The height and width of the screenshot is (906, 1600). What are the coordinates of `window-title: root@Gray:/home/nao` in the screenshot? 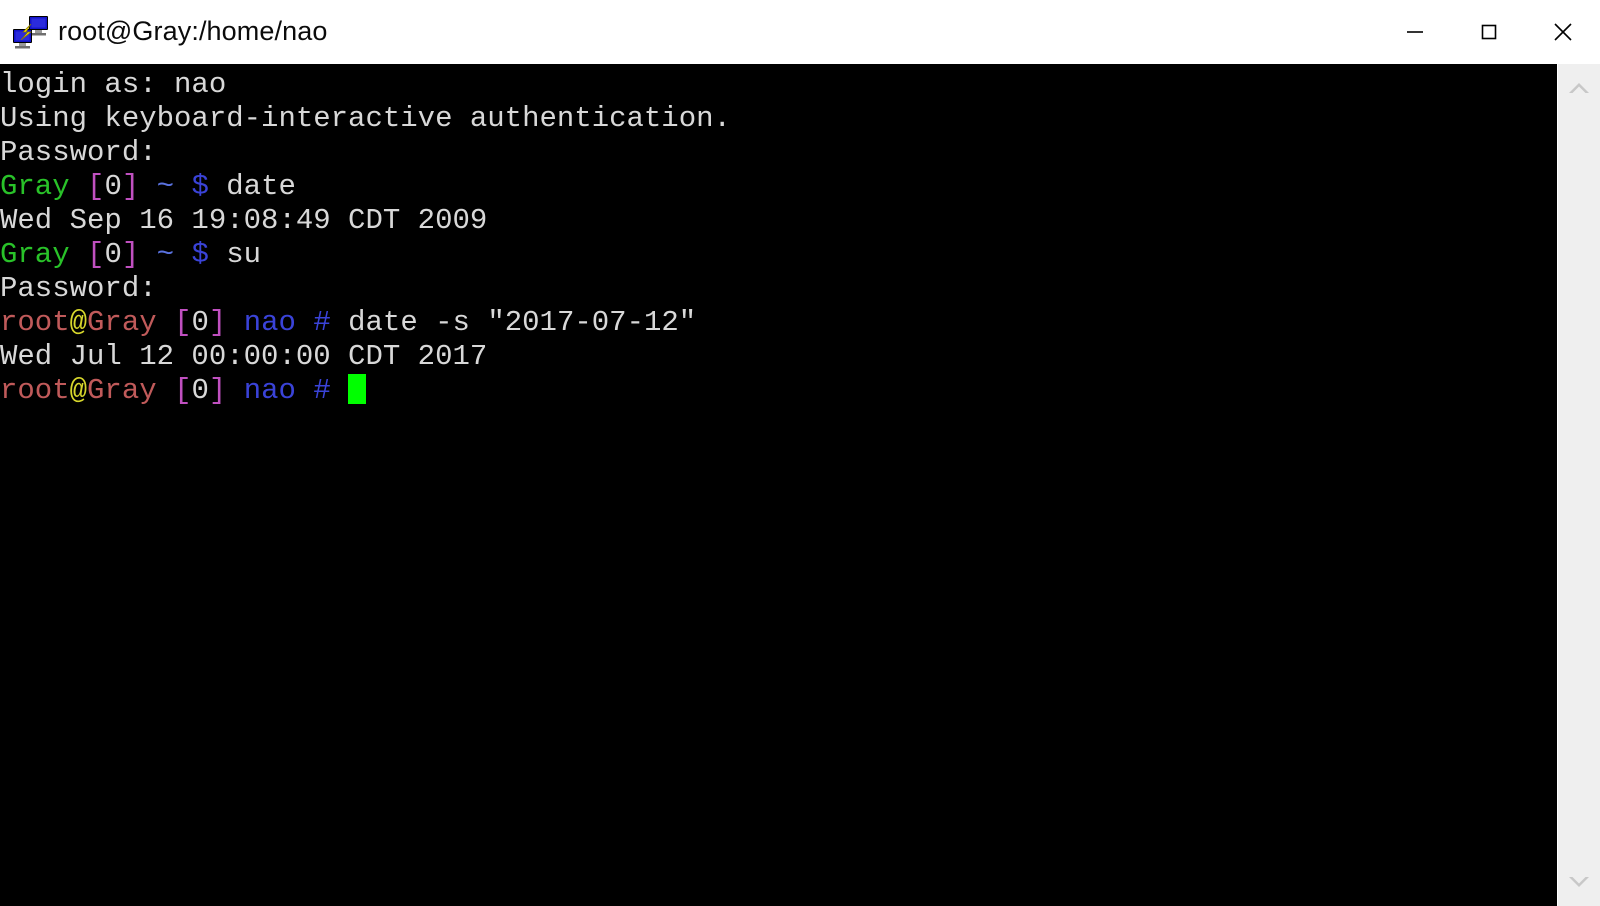 It's located at (193, 30).